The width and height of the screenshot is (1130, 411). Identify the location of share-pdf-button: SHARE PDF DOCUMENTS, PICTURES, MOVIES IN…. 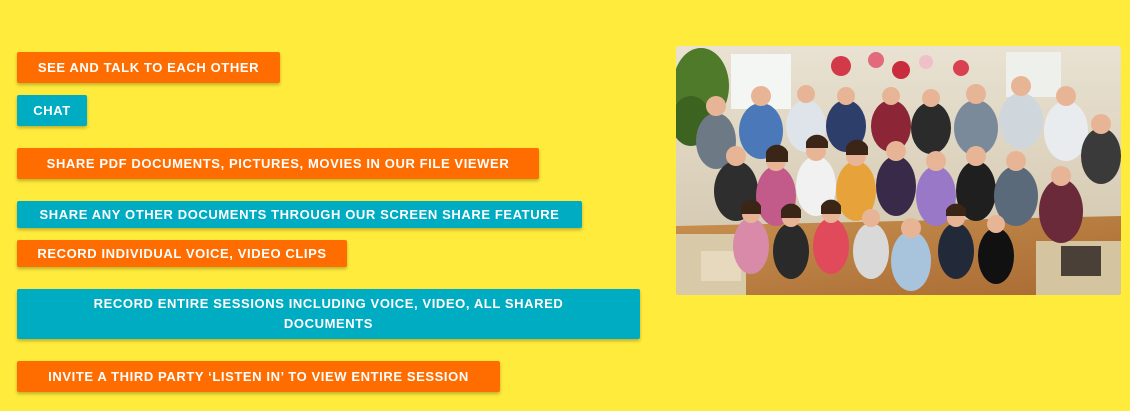
(278, 163).